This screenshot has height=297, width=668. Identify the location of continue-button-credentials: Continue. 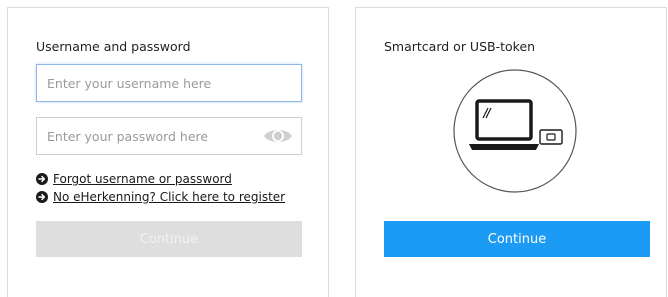
(169, 239).